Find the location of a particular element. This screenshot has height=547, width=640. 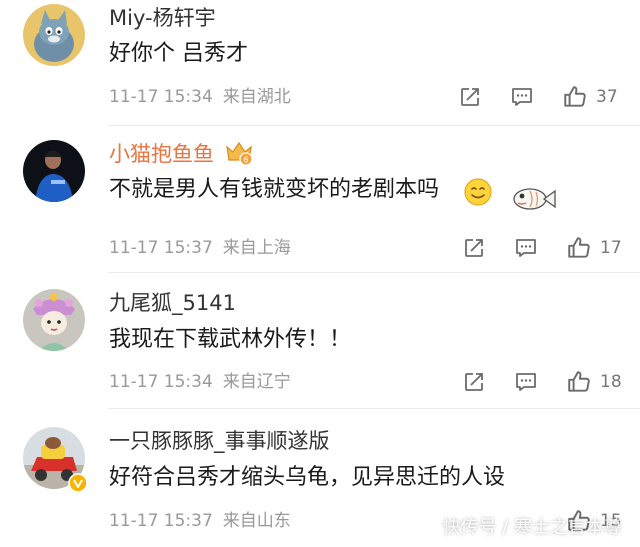

svg-text: 6 is located at coordinates (245, 160).